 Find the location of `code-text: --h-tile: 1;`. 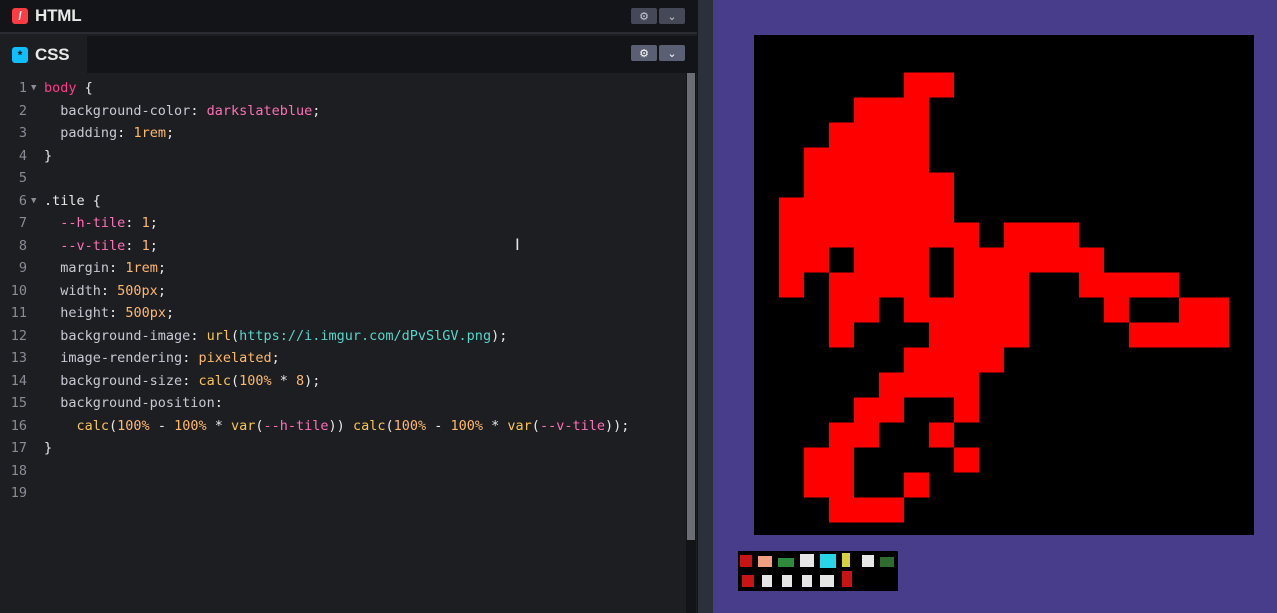

code-text: --h-tile: 1; is located at coordinates (109, 223).